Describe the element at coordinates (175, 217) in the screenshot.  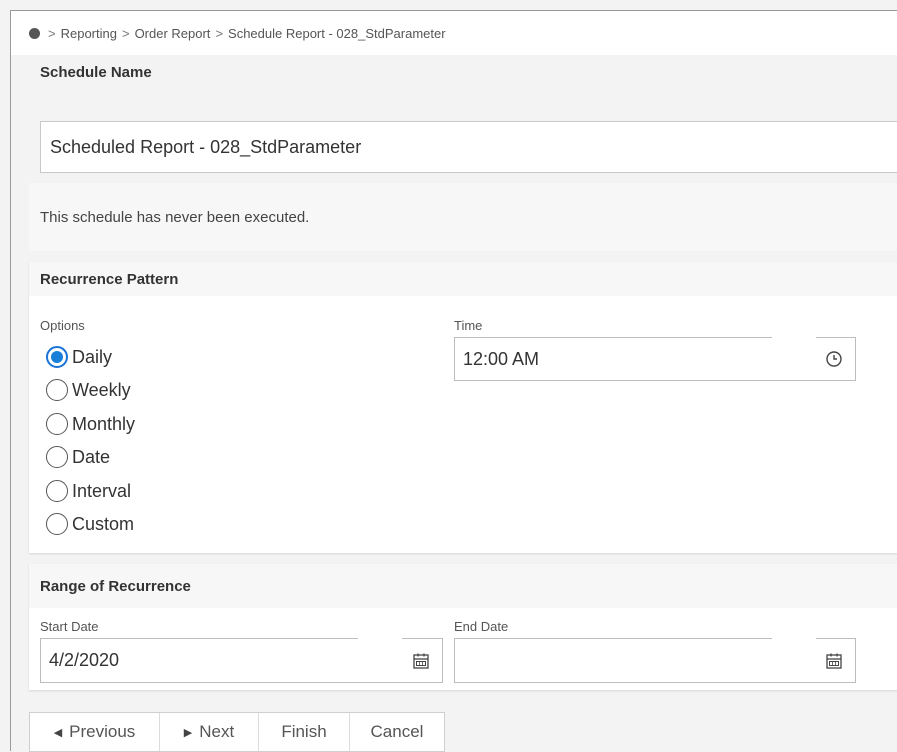
I see `status-message: This schedule has never been executed.` at that location.